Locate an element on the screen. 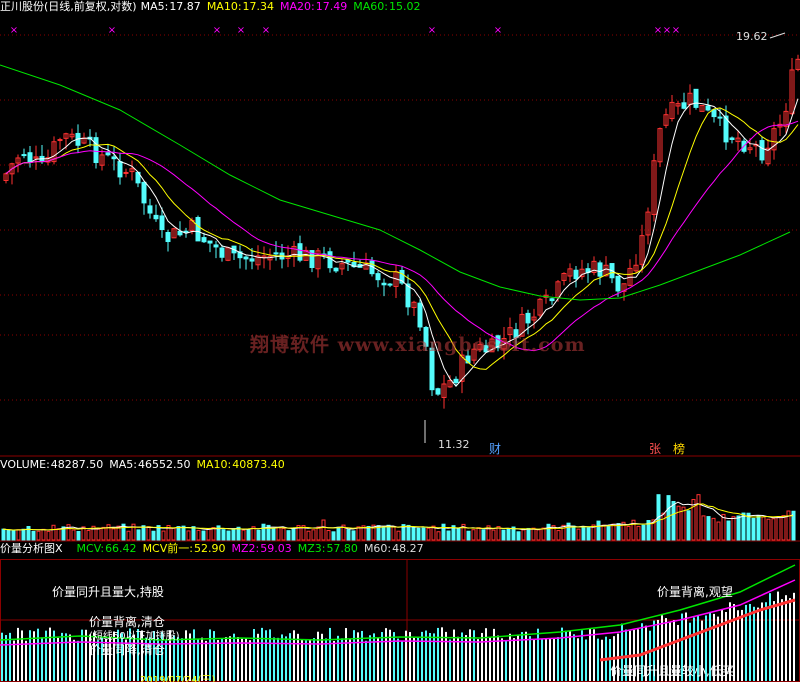 This screenshot has height=682, width=800. m60-label: M60: is located at coordinates (377, 548).